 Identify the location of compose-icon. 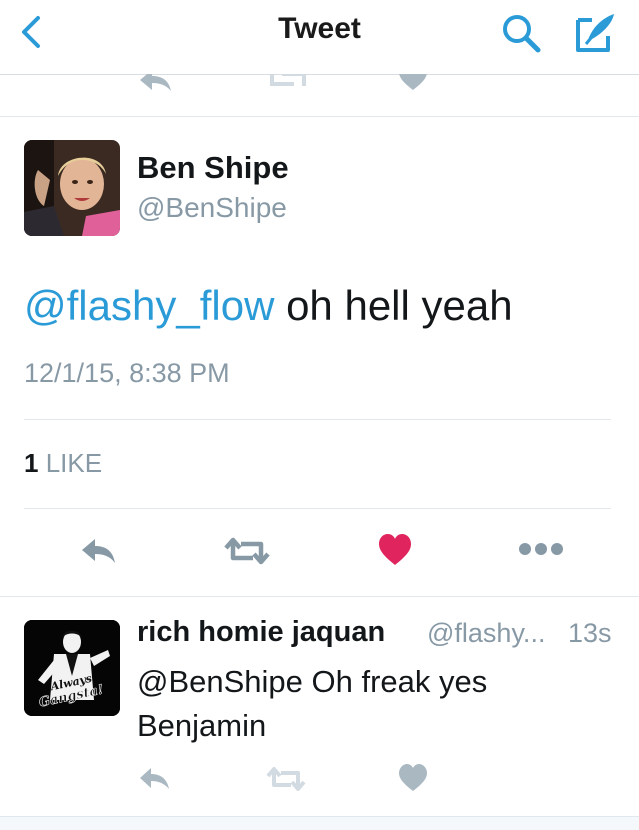
(595, 33).